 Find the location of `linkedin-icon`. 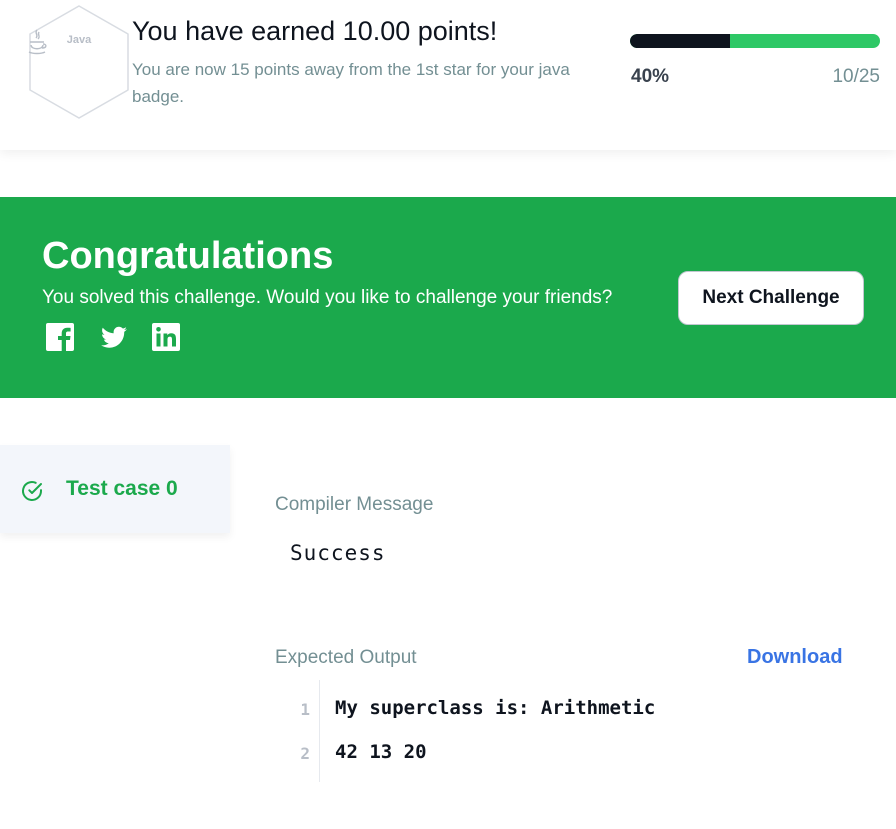

linkedin-icon is located at coordinates (166, 337).